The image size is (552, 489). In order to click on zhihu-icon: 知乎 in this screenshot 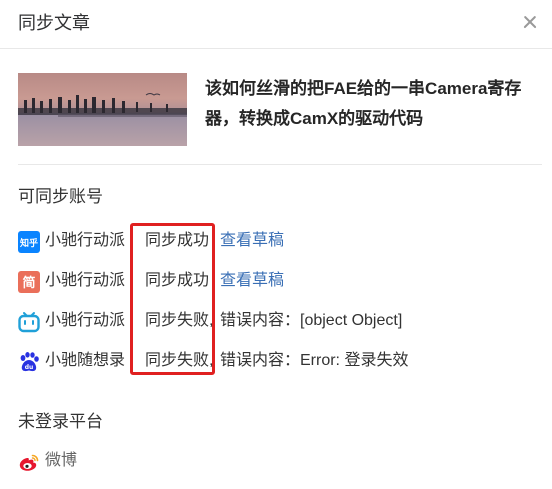, I will do `click(29, 242)`.